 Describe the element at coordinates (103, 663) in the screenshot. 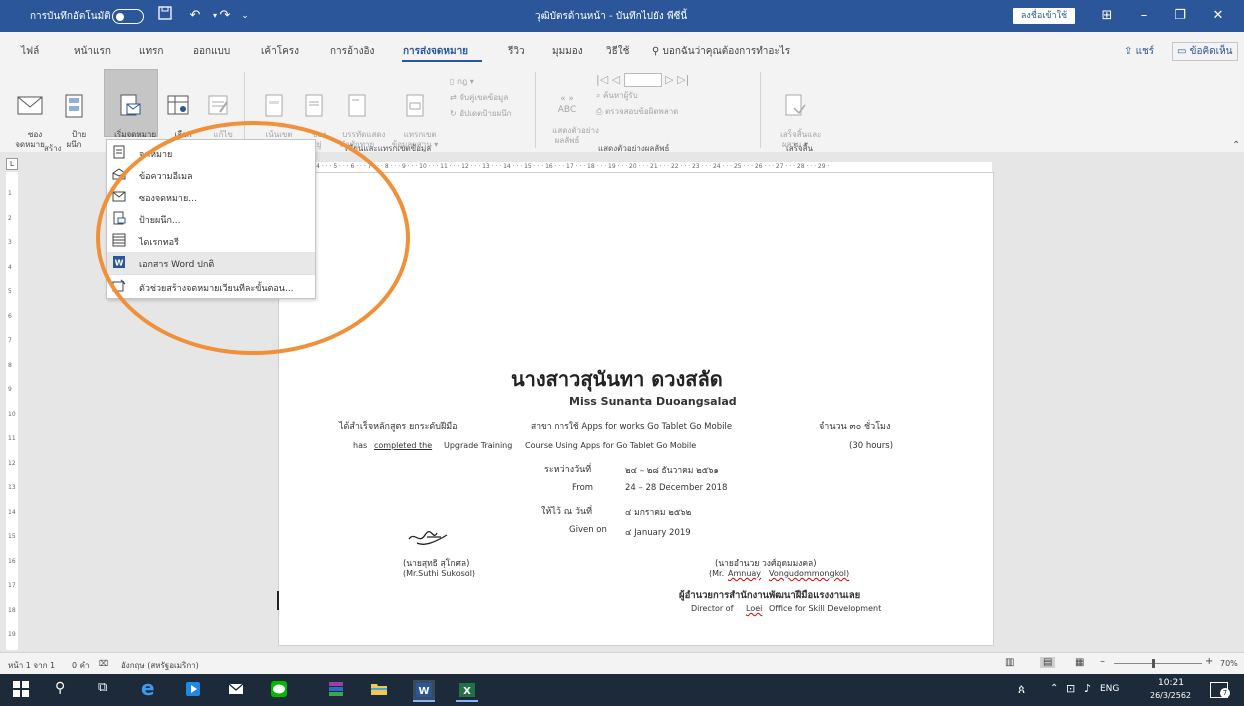

I see `proofing-icon: ⌧` at that location.